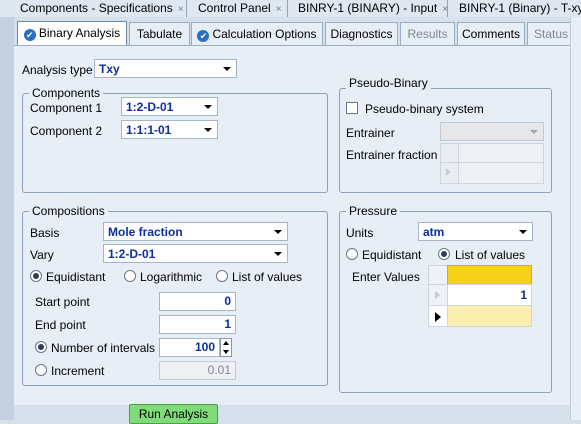 The width and height of the screenshot is (581, 424). What do you see at coordinates (41, 347) in the screenshot?
I see `number-of-intervals-radio` at bounding box center [41, 347].